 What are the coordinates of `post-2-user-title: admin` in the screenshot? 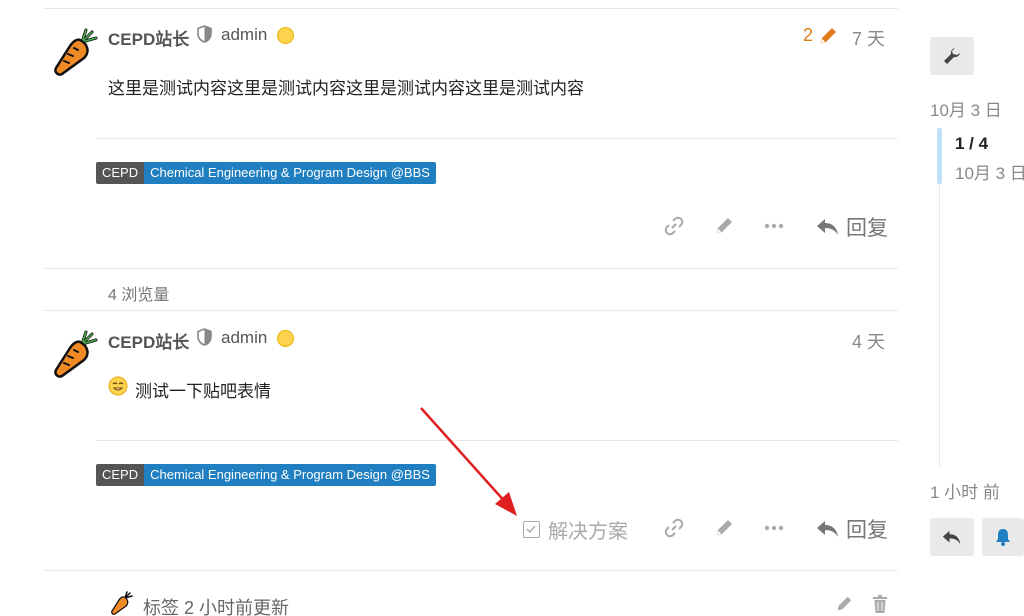 It's located at (244, 337).